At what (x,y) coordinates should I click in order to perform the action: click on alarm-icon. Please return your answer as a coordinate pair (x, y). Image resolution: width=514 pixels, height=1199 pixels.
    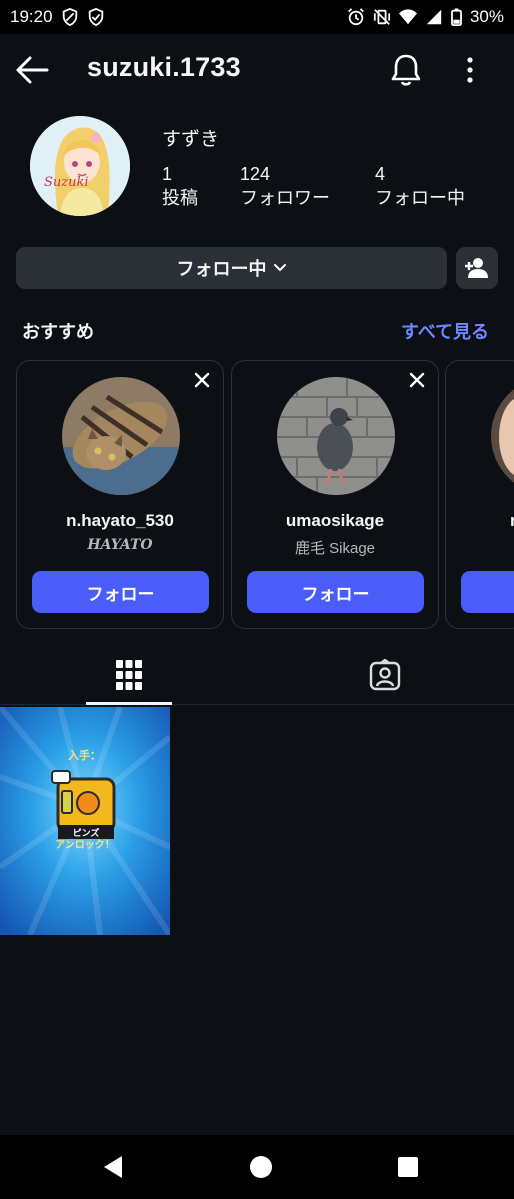
    Looking at the image, I should click on (356, 17).